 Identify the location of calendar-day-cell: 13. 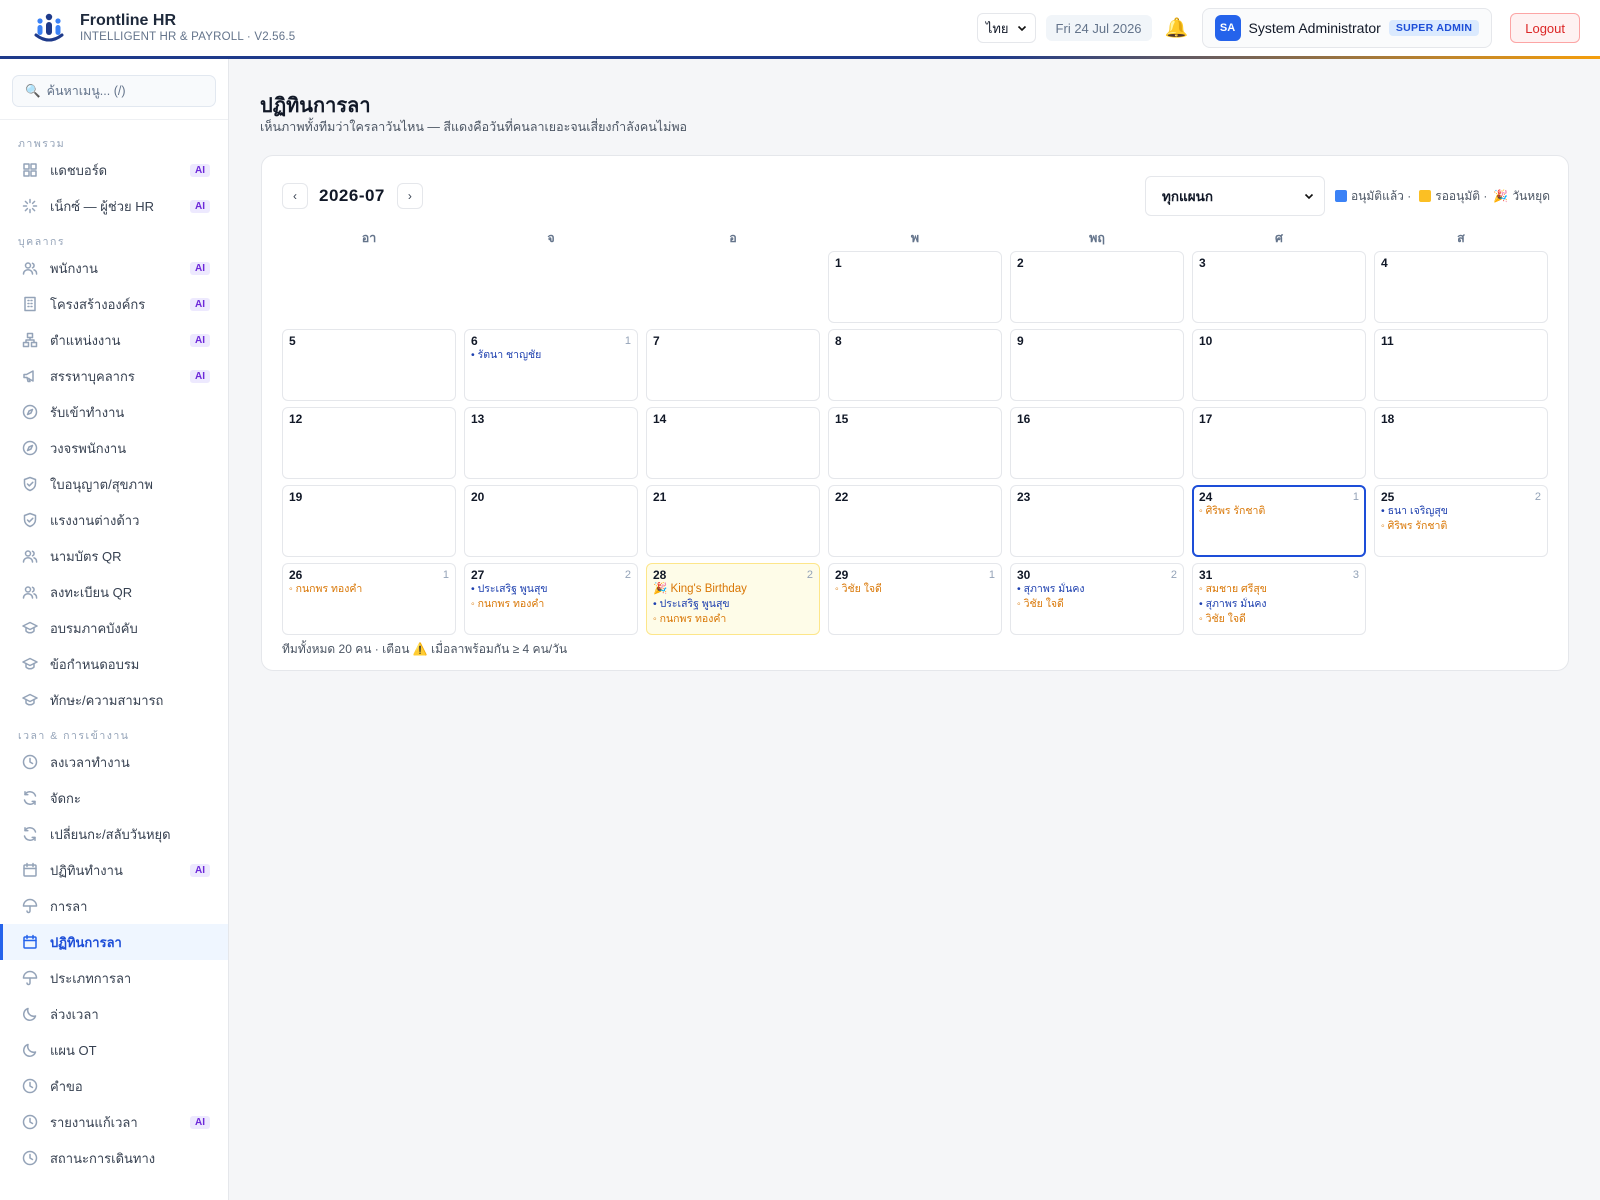
(551, 443).